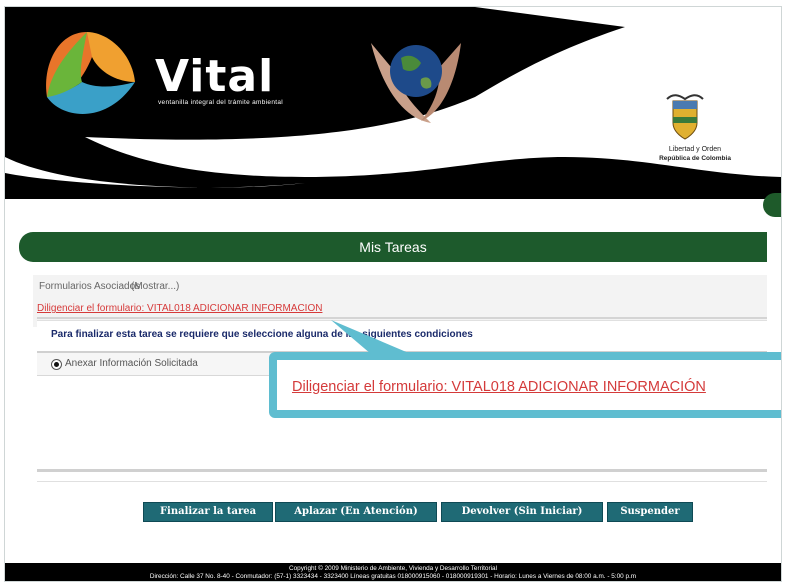 The width and height of the screenshot is (787, 583). I want to click on callout-pointer, so click(371, 337).